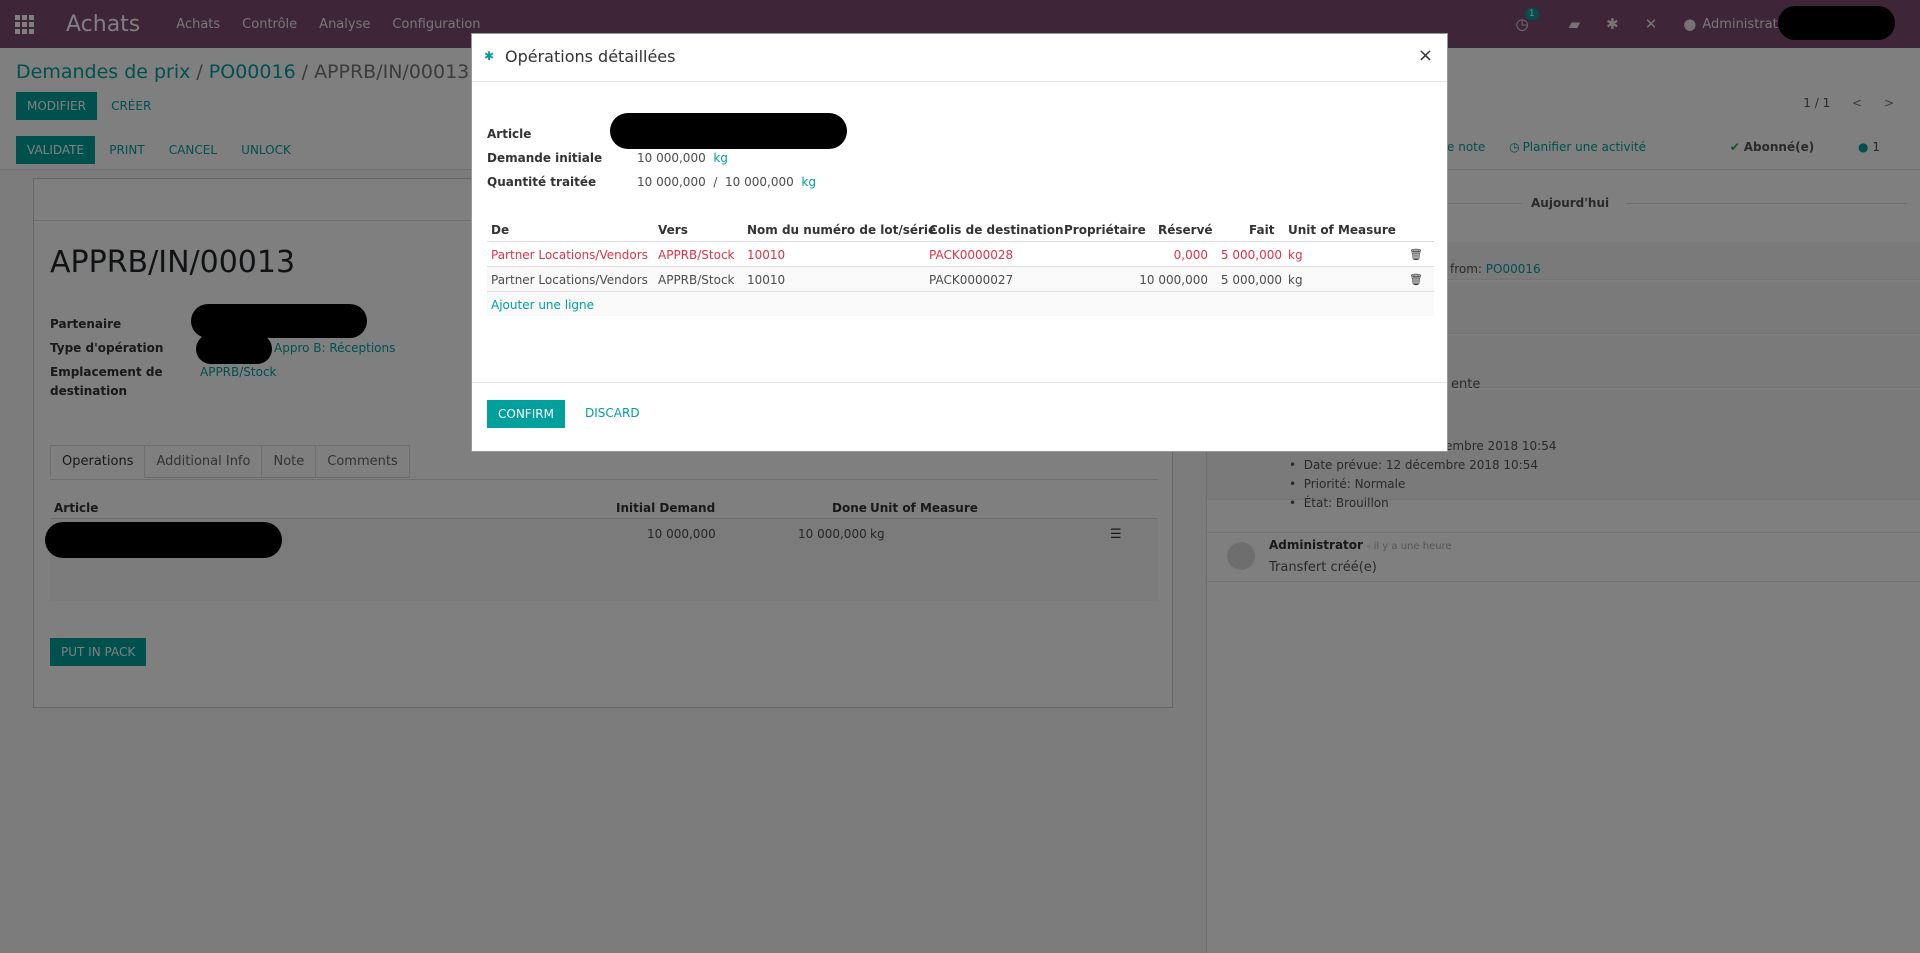 The width and height of the screenshot is (1920, 953). What do you see at coordinates (526, 414) in the screenshot?
I see `confirm-button: CONFIRM` at bounding box center [526, 414].